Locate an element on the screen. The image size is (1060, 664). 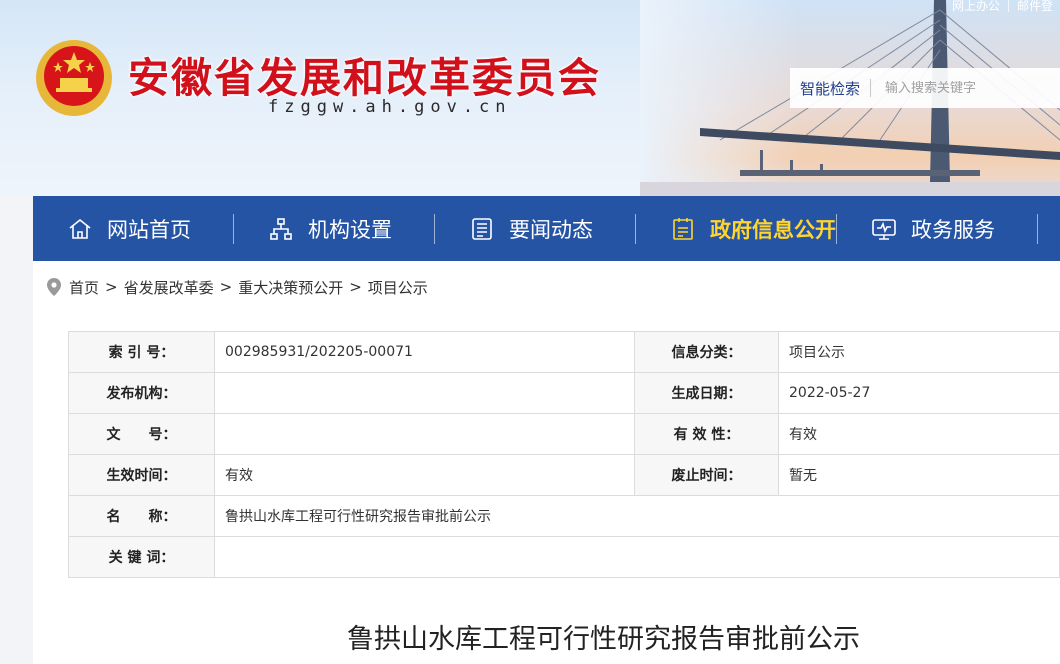
validity-value: 有效 is located at coordinates (919, 434).